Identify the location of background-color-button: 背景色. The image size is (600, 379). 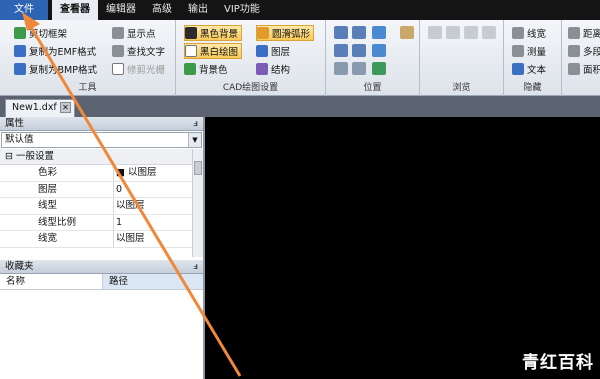
(206, 69).